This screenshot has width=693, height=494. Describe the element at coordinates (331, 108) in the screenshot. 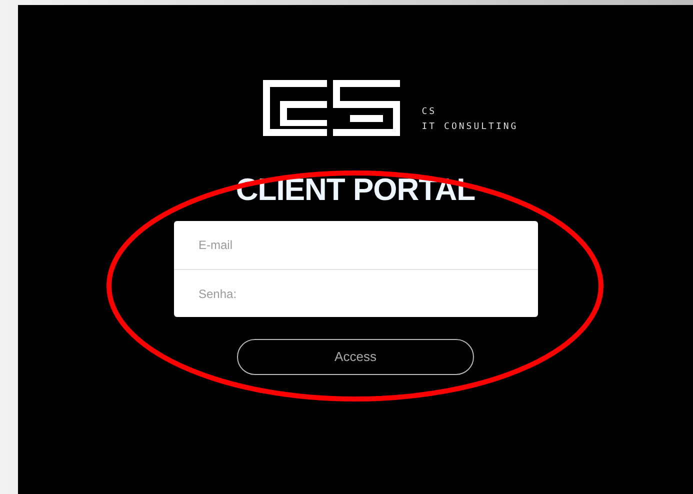

I see `logo-icon` at that location.